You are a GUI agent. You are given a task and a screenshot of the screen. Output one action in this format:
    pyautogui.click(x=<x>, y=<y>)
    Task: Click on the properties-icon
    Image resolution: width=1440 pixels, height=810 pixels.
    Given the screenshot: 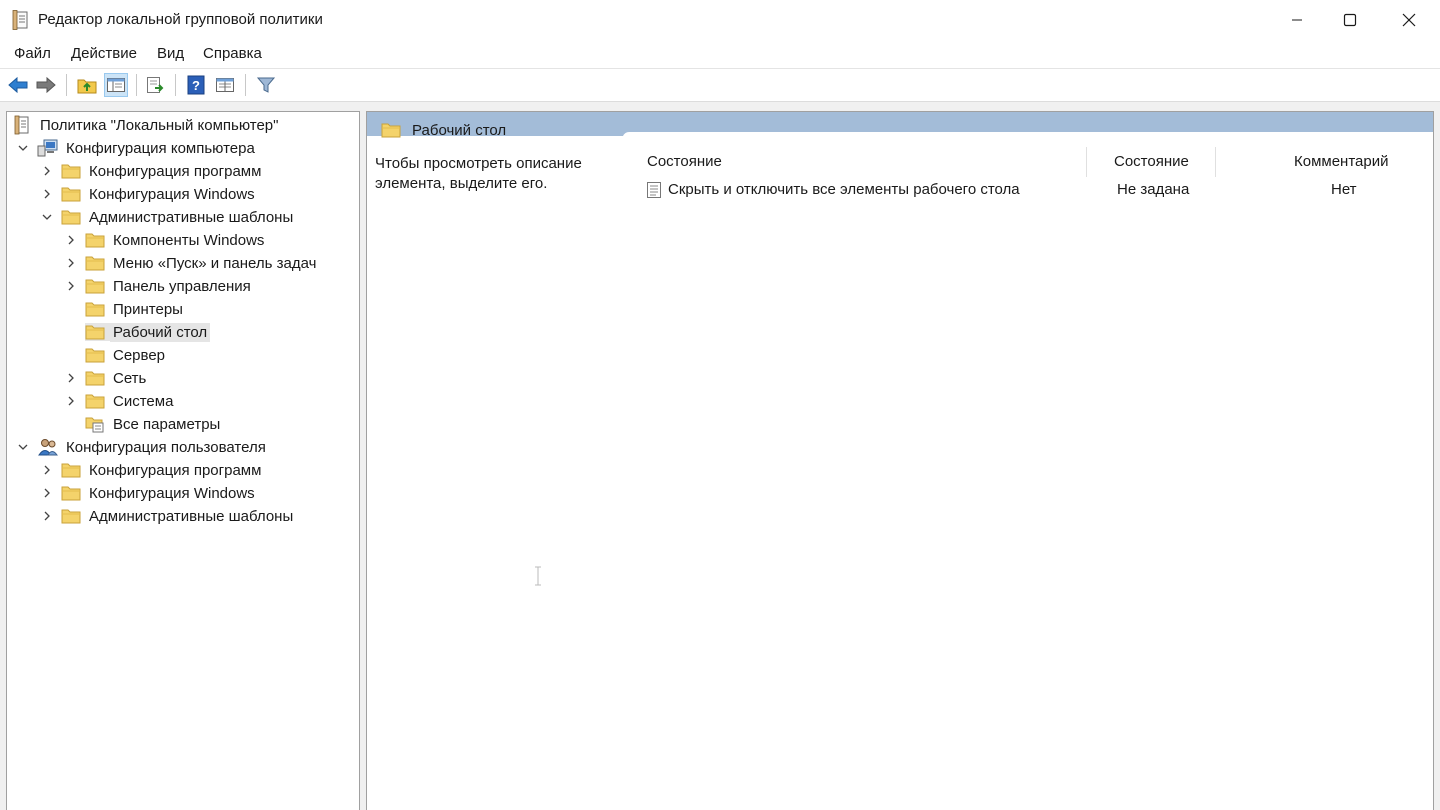 What is the action you would take?
    pyautogui.click(x=225, y=85)
    